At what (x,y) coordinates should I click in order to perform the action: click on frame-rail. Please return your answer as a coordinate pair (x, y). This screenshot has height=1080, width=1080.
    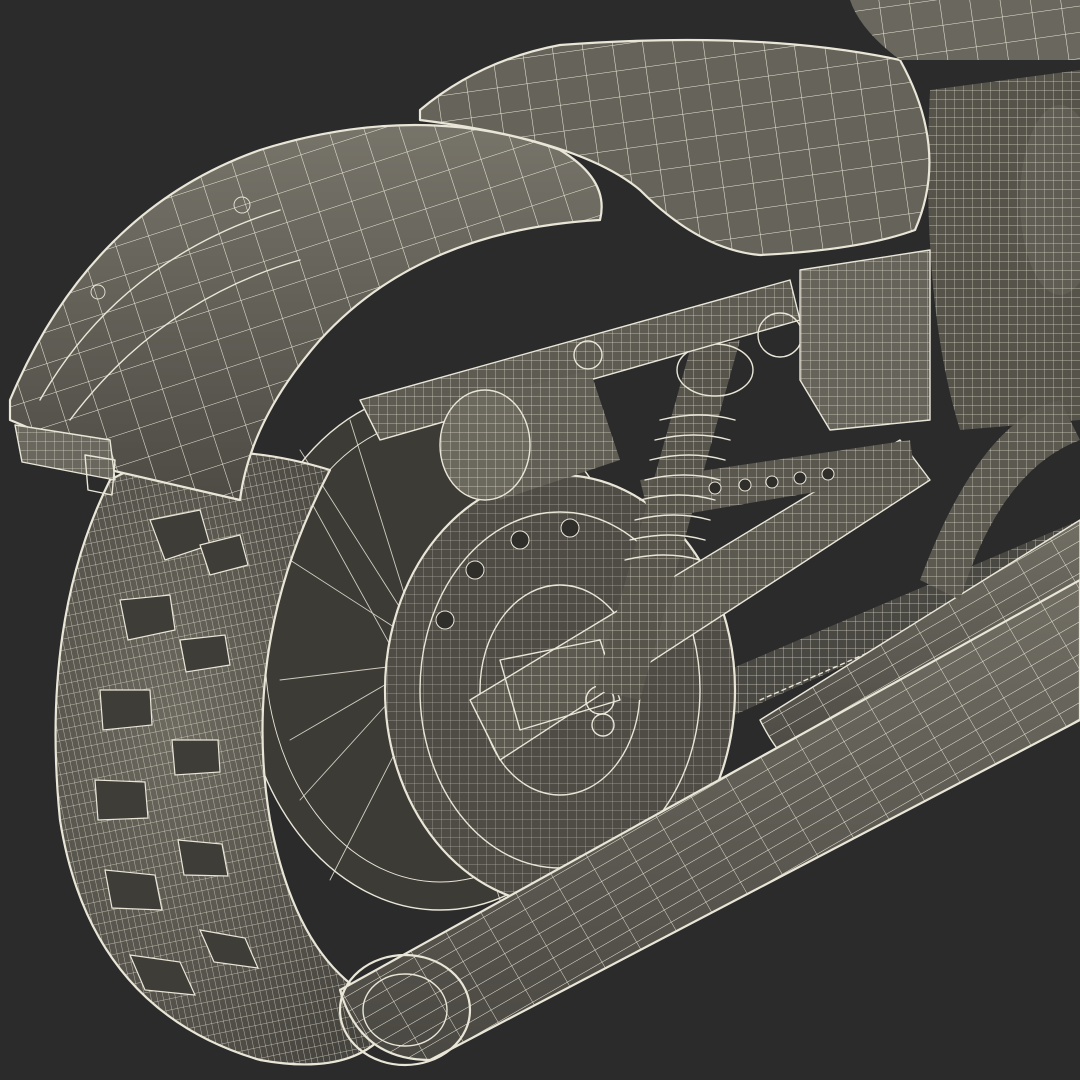
    Looking at the image, I should click on (645, 345).